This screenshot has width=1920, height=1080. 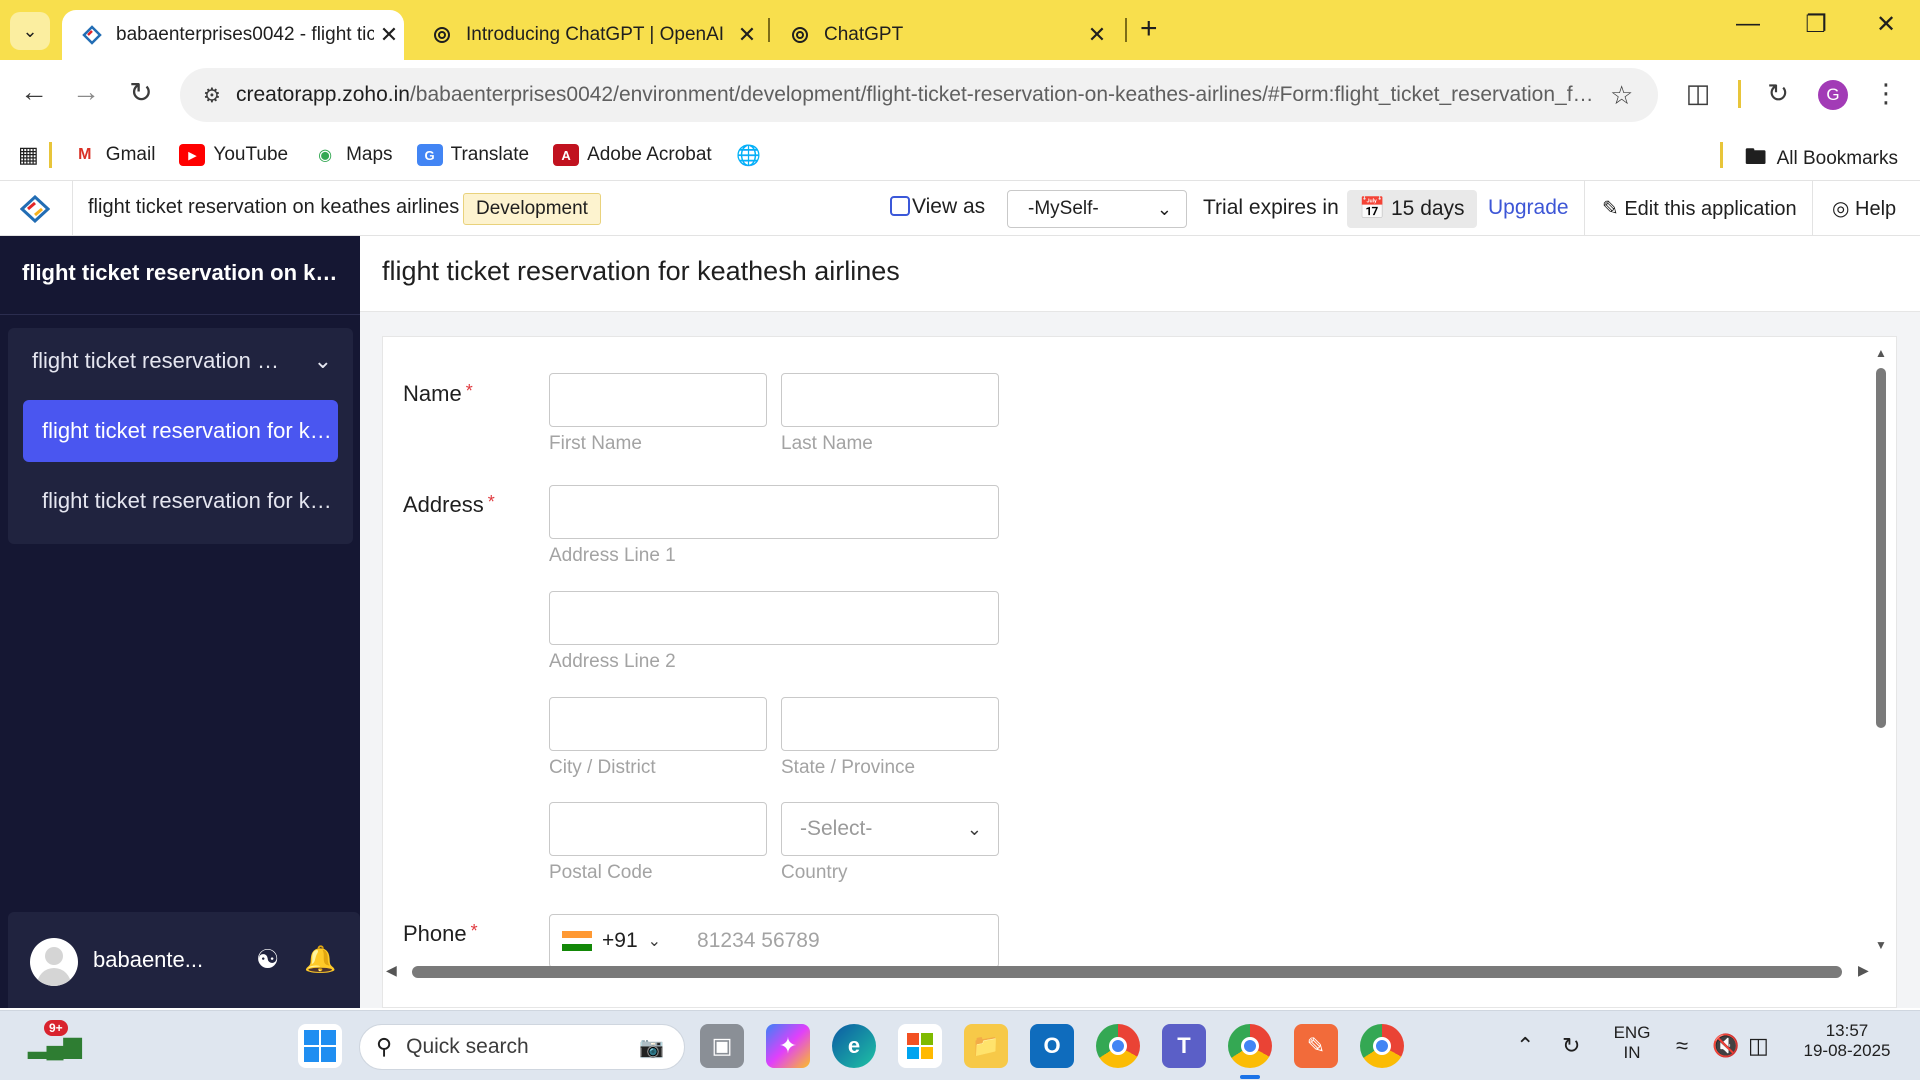 What do you see at coordinates (384, 1046) in the screenshot?
I see `search-icon: ⚲` at bounding box center [384, 1046].